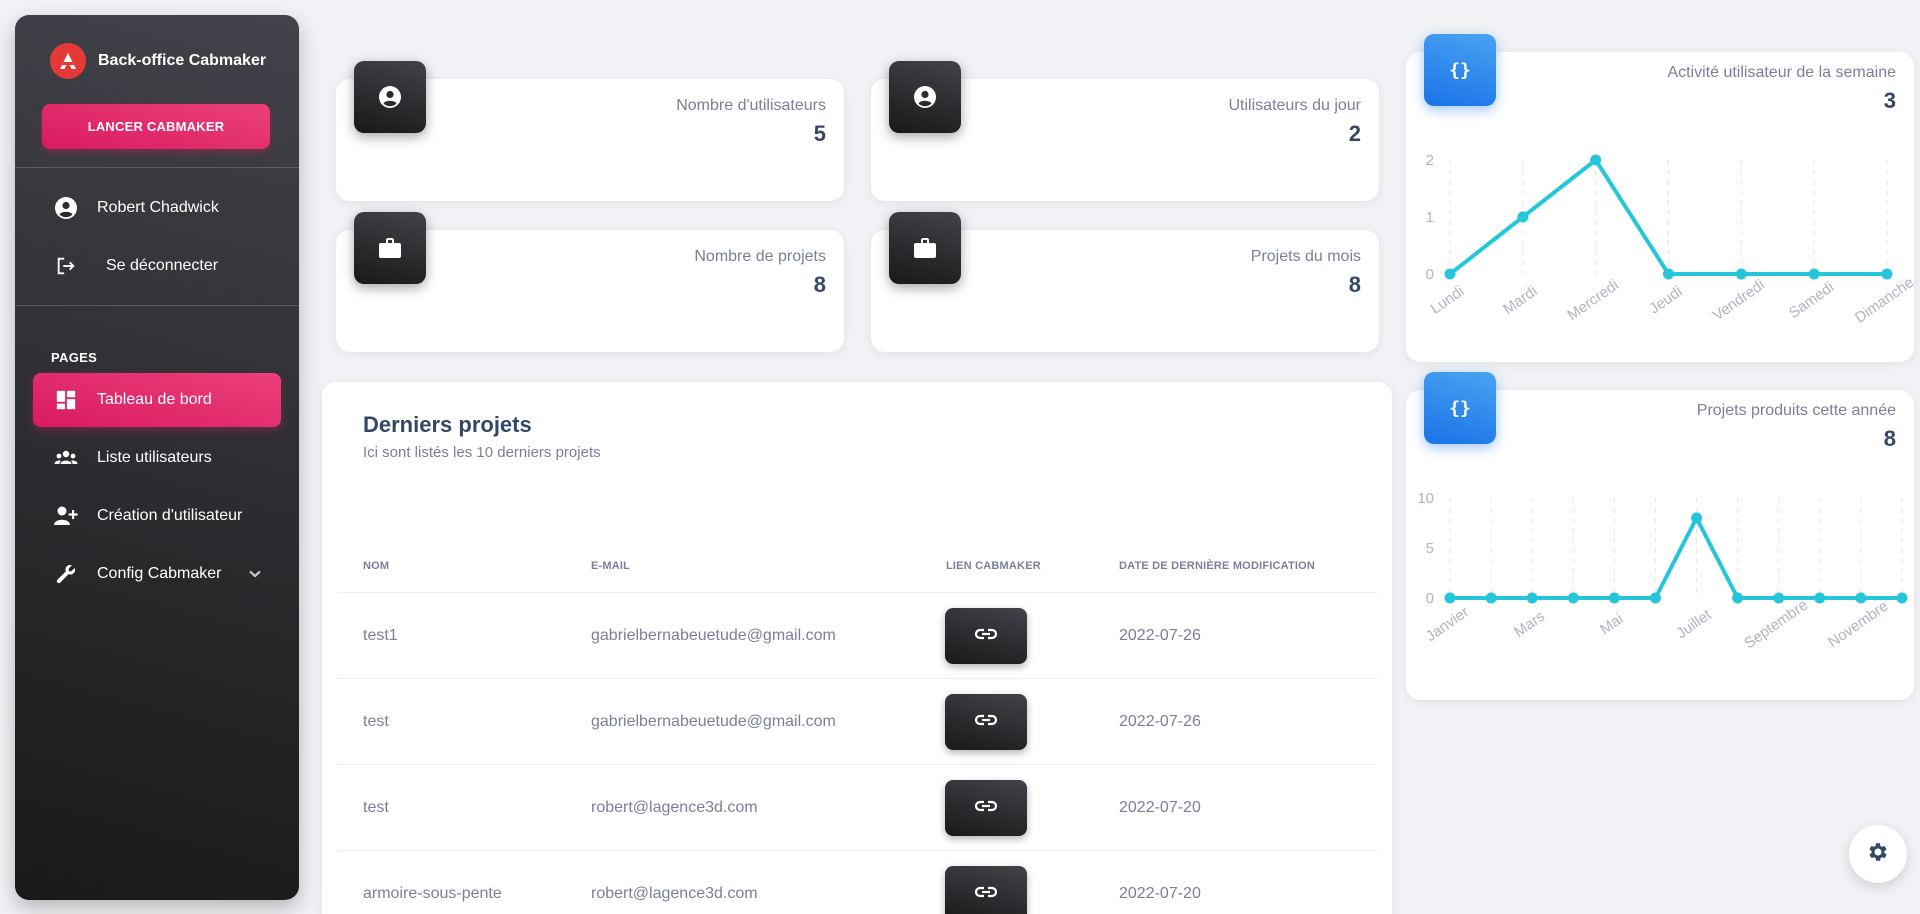 The image size is (1920, 914). I want to click on sidebar-item-users-list: Liste utilisateurs, so click(157, 458).